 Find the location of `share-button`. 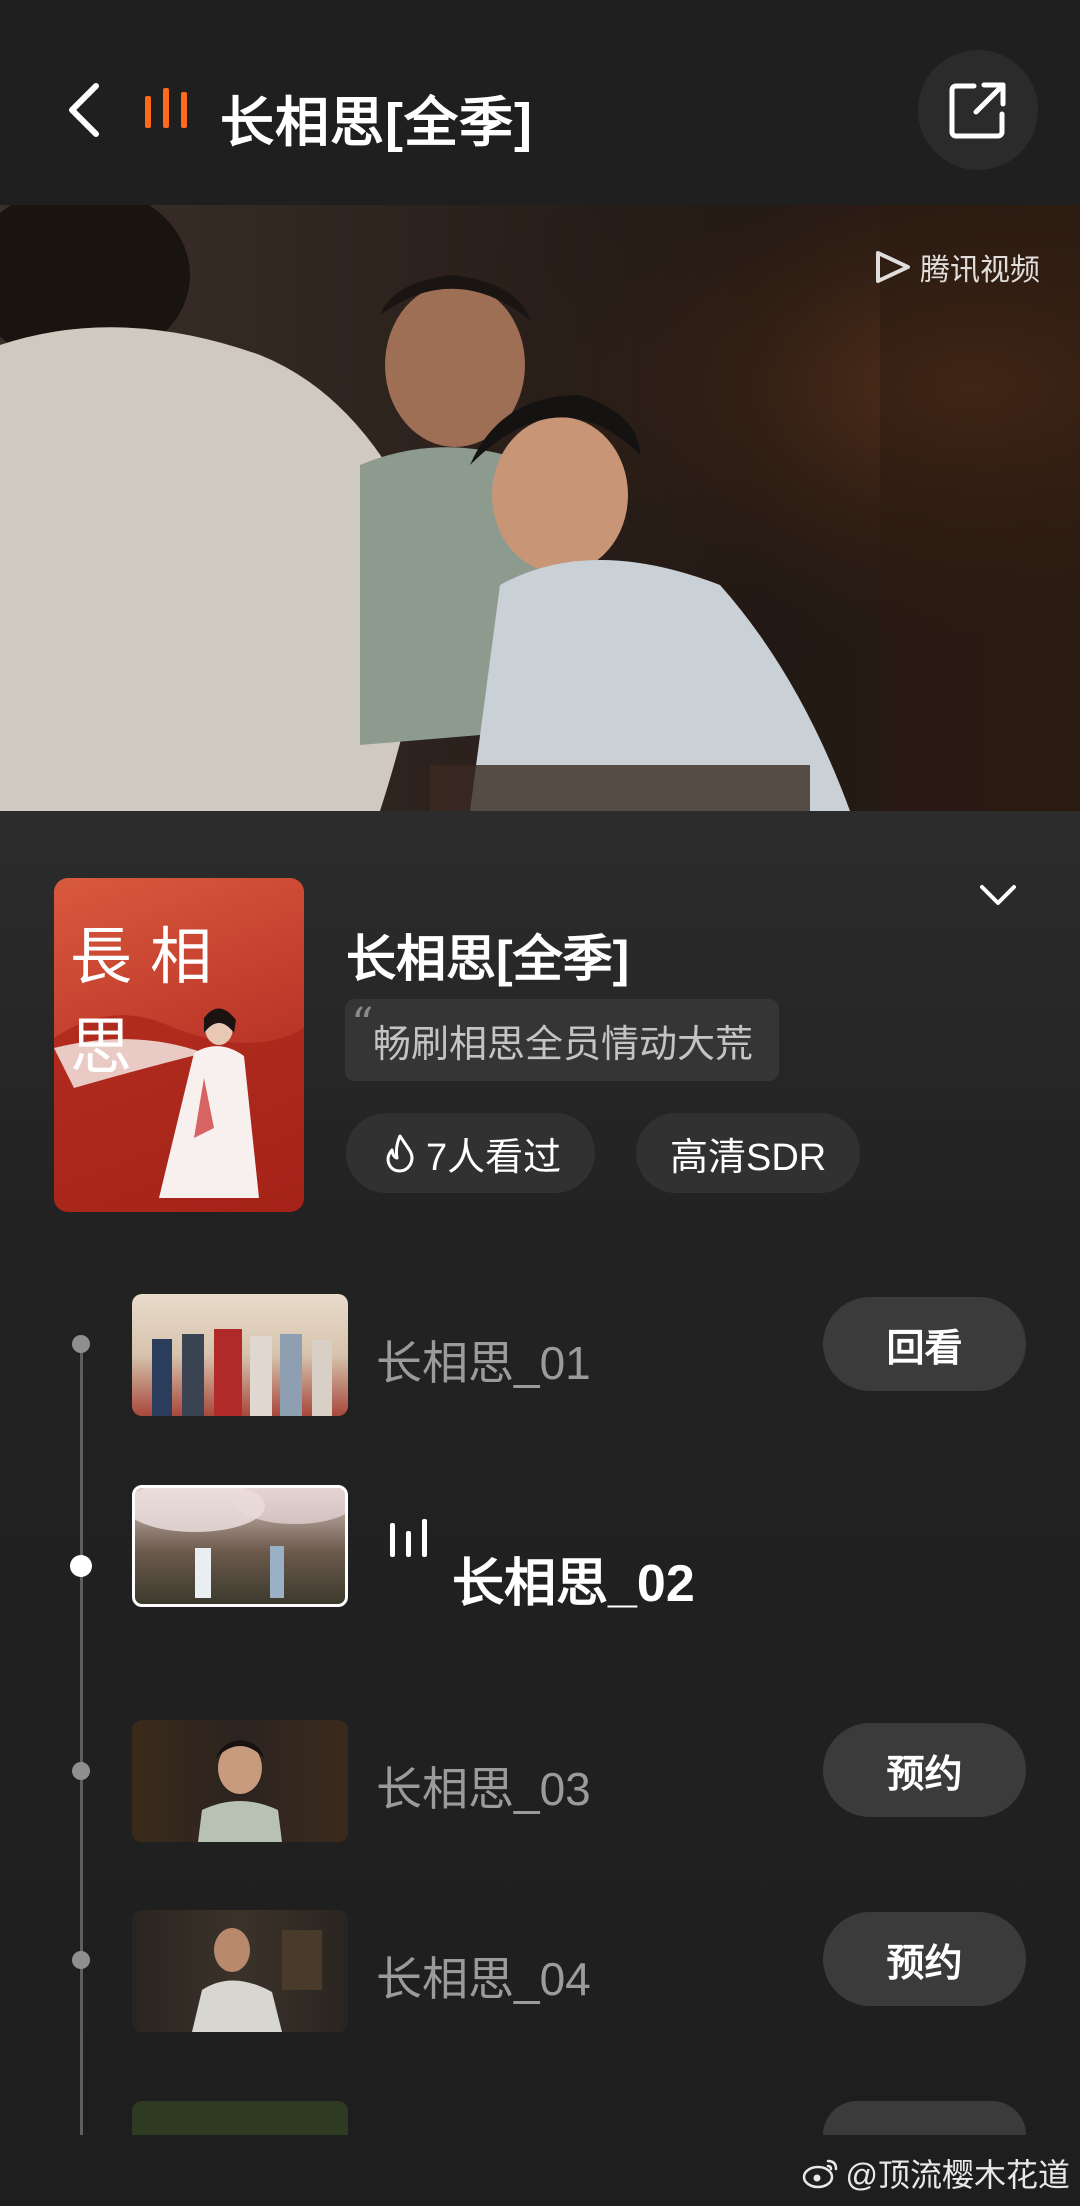

share-button is located at coordinates (978, 110).